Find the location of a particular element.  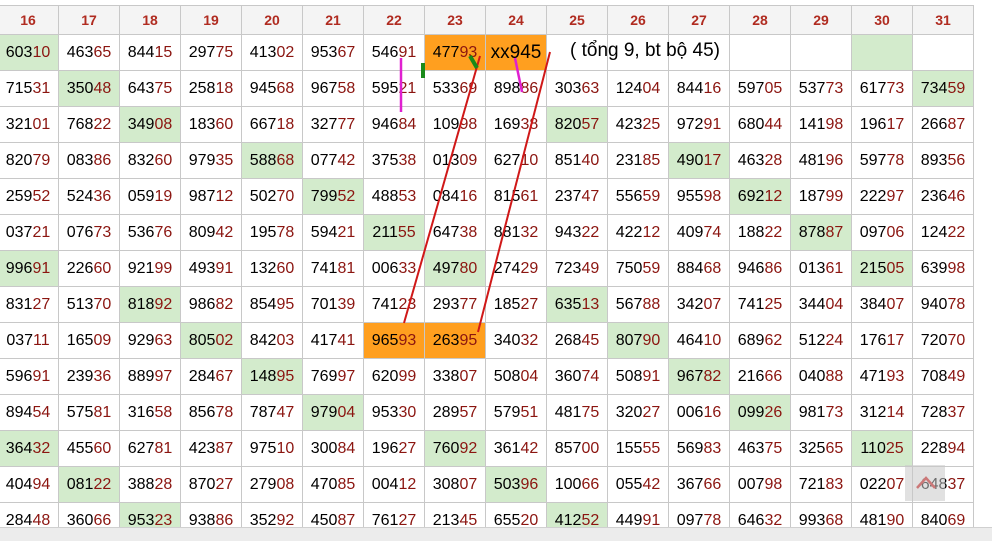

scroll-top-button is located at coordinates (925, 483).